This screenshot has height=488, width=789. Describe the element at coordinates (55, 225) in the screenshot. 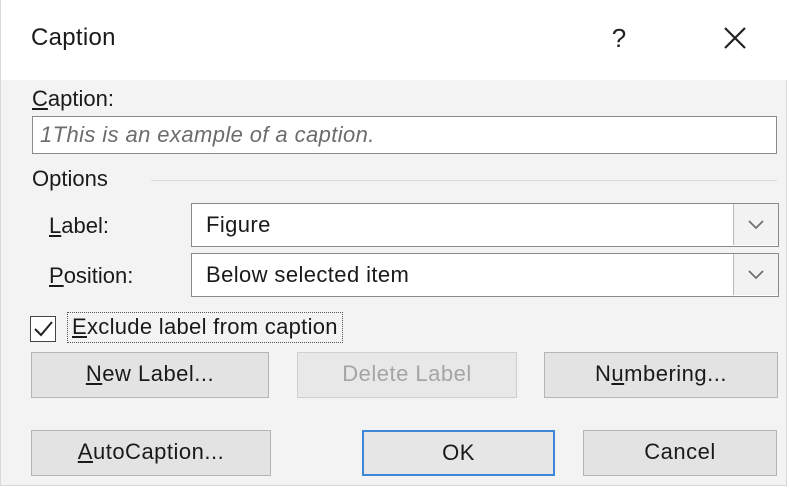

I see `label-field-accel: L` at that location.